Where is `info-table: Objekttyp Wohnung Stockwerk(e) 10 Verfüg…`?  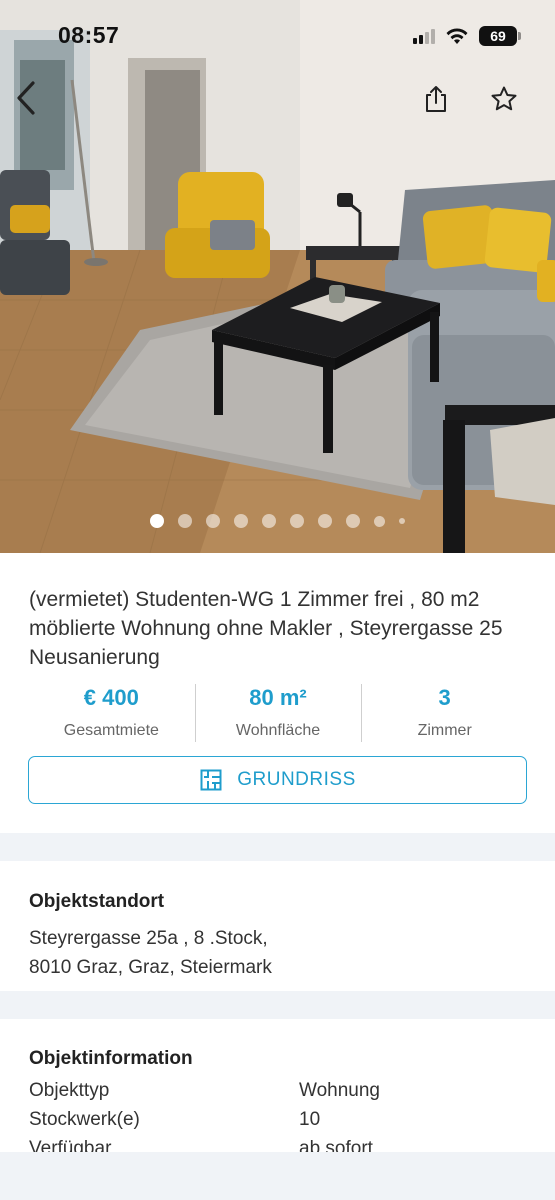 info-table: Objekttyp Wohnung Stockwerk(e) 10 Verfüg… is located at coordinates (279, 1119).